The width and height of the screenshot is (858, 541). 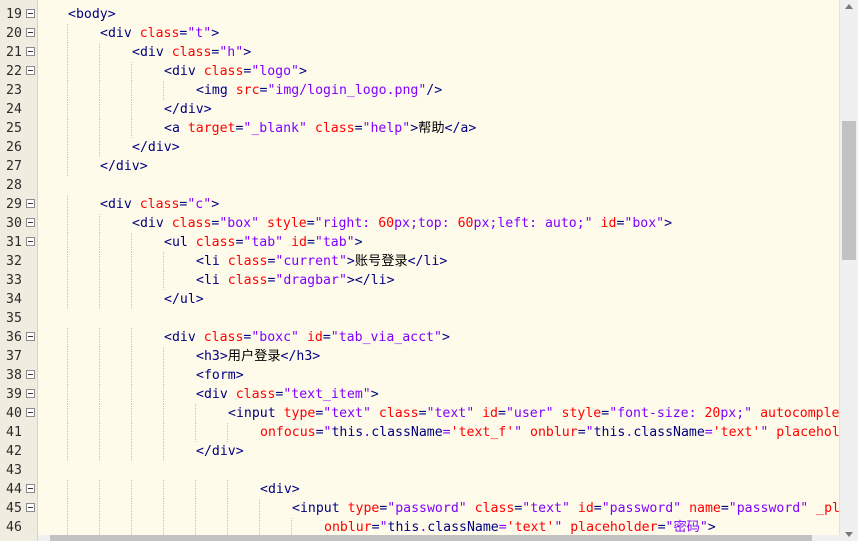 What do you see at coordinates (419, 451) in the screenshot?
I see `code-line: 42 </div>` at bounding box center [419, 451].